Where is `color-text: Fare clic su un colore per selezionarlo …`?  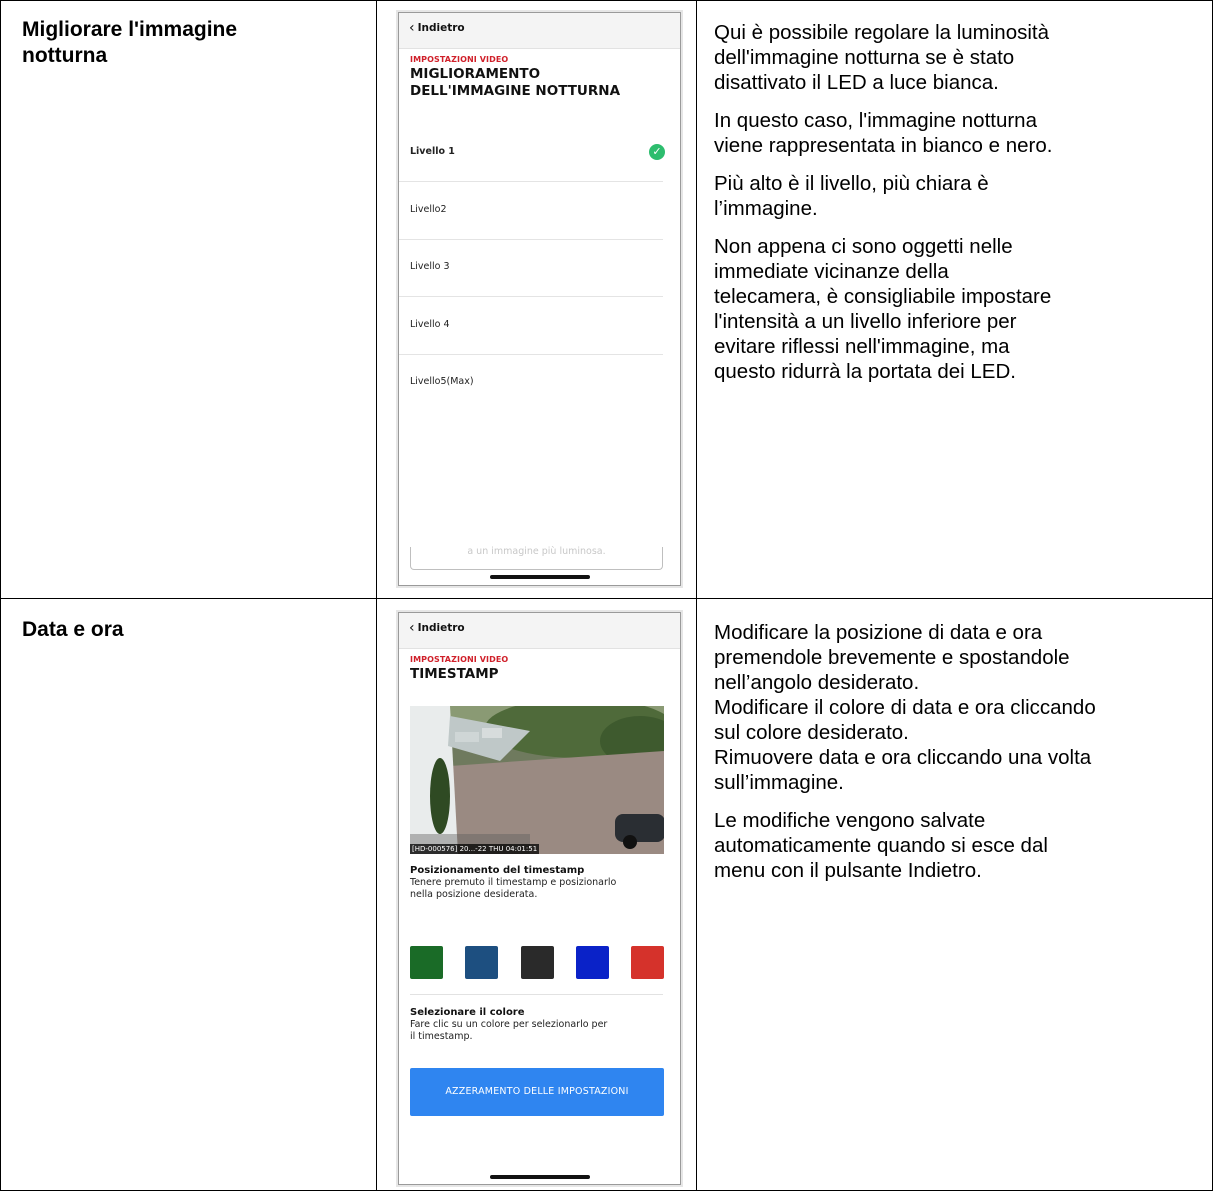
color-text: Fare clic su un colore per selezionarlo … is located at coordinates (540, 1031).